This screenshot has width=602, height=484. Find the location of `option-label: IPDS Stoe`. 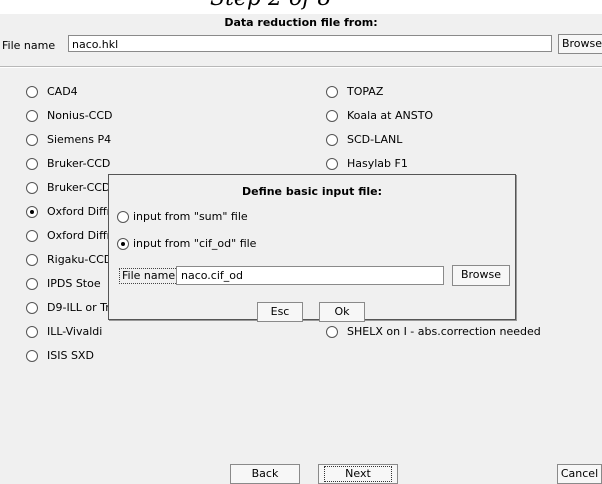

option-label: IPDS Stoe is located at coordinates (74, 283).